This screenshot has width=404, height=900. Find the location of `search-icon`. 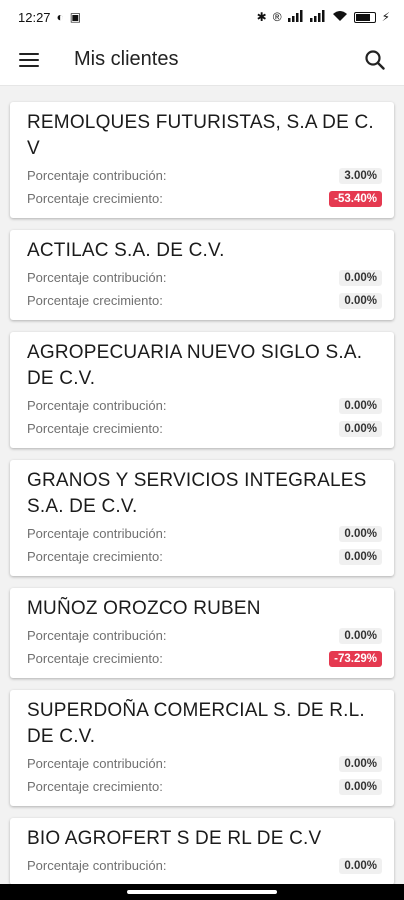

search-icon is located at coordinates (375, 60).